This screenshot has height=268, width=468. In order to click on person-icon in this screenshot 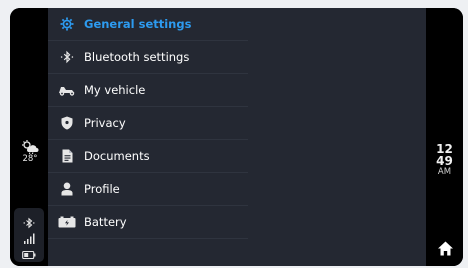, I will do `click(67, 189)`.